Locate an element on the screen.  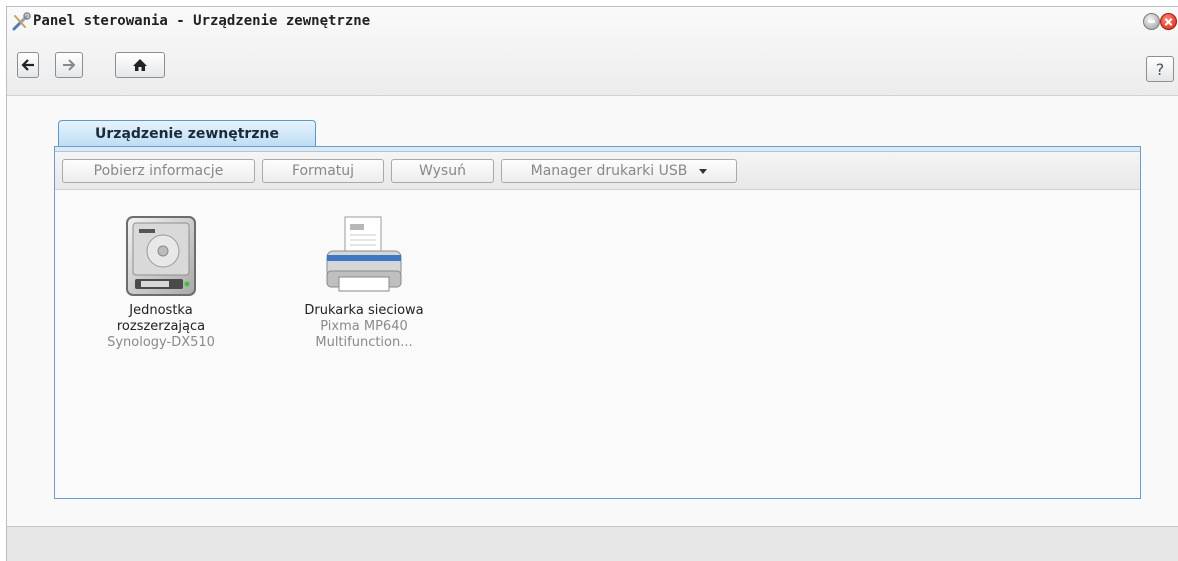
get-info-button: Pobierz informacje is located at coordinates (158, 171).